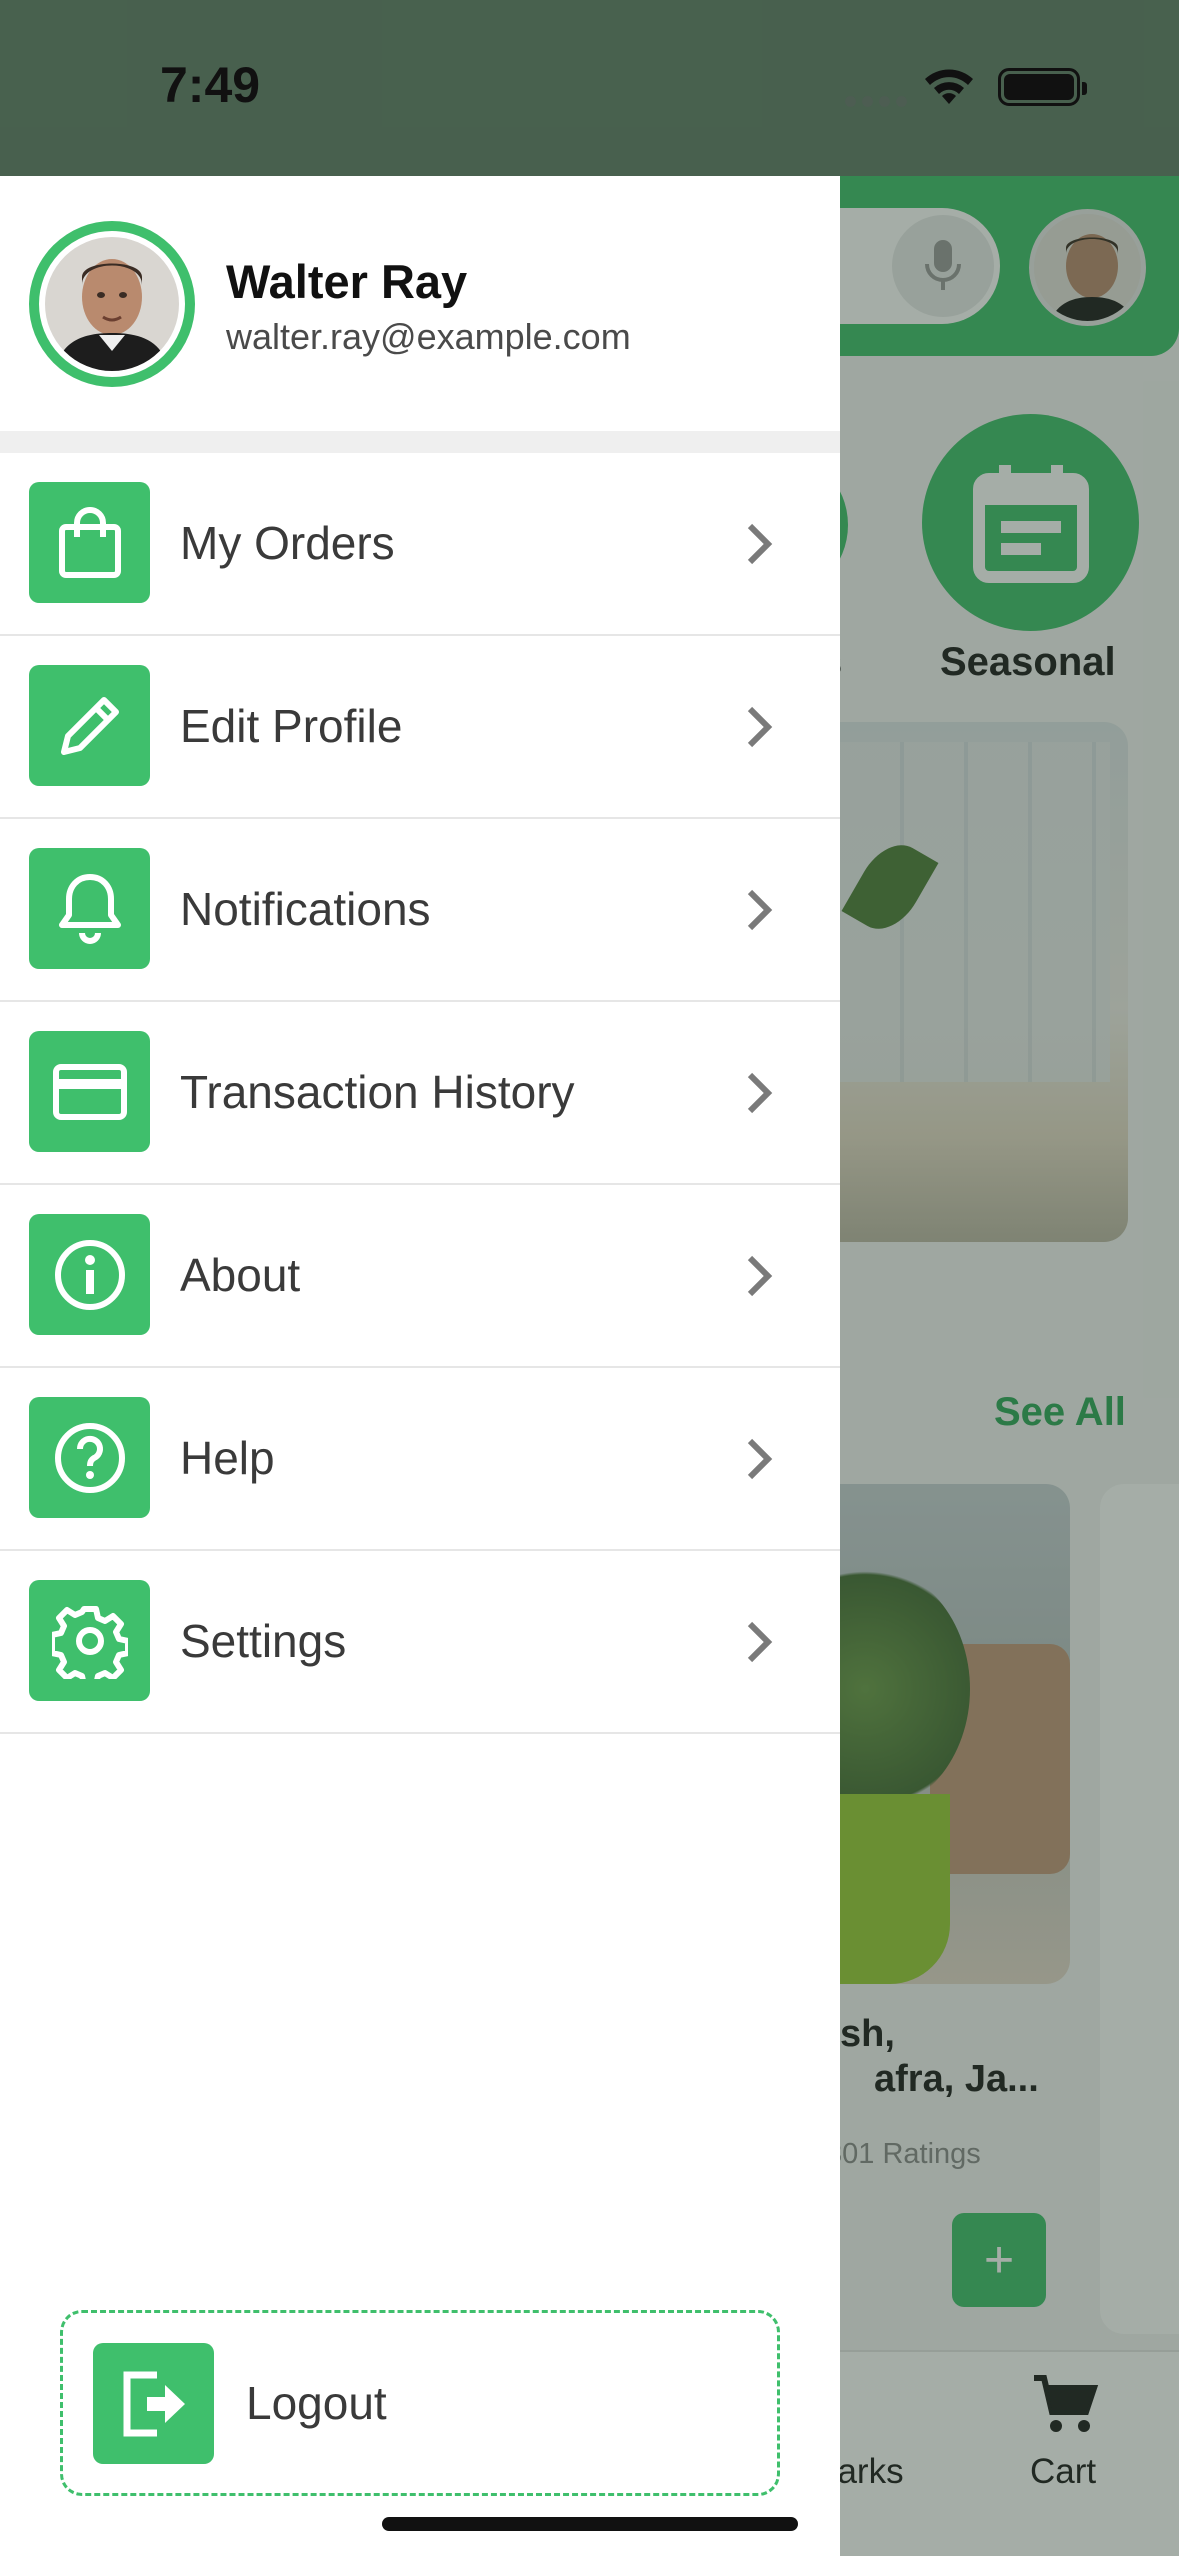 The width and height of the screenshot is (1179, 2556). Describe the element at coordinates (347, 281) in the screenshot. I see `profile-name: Walter Ray` at that location.